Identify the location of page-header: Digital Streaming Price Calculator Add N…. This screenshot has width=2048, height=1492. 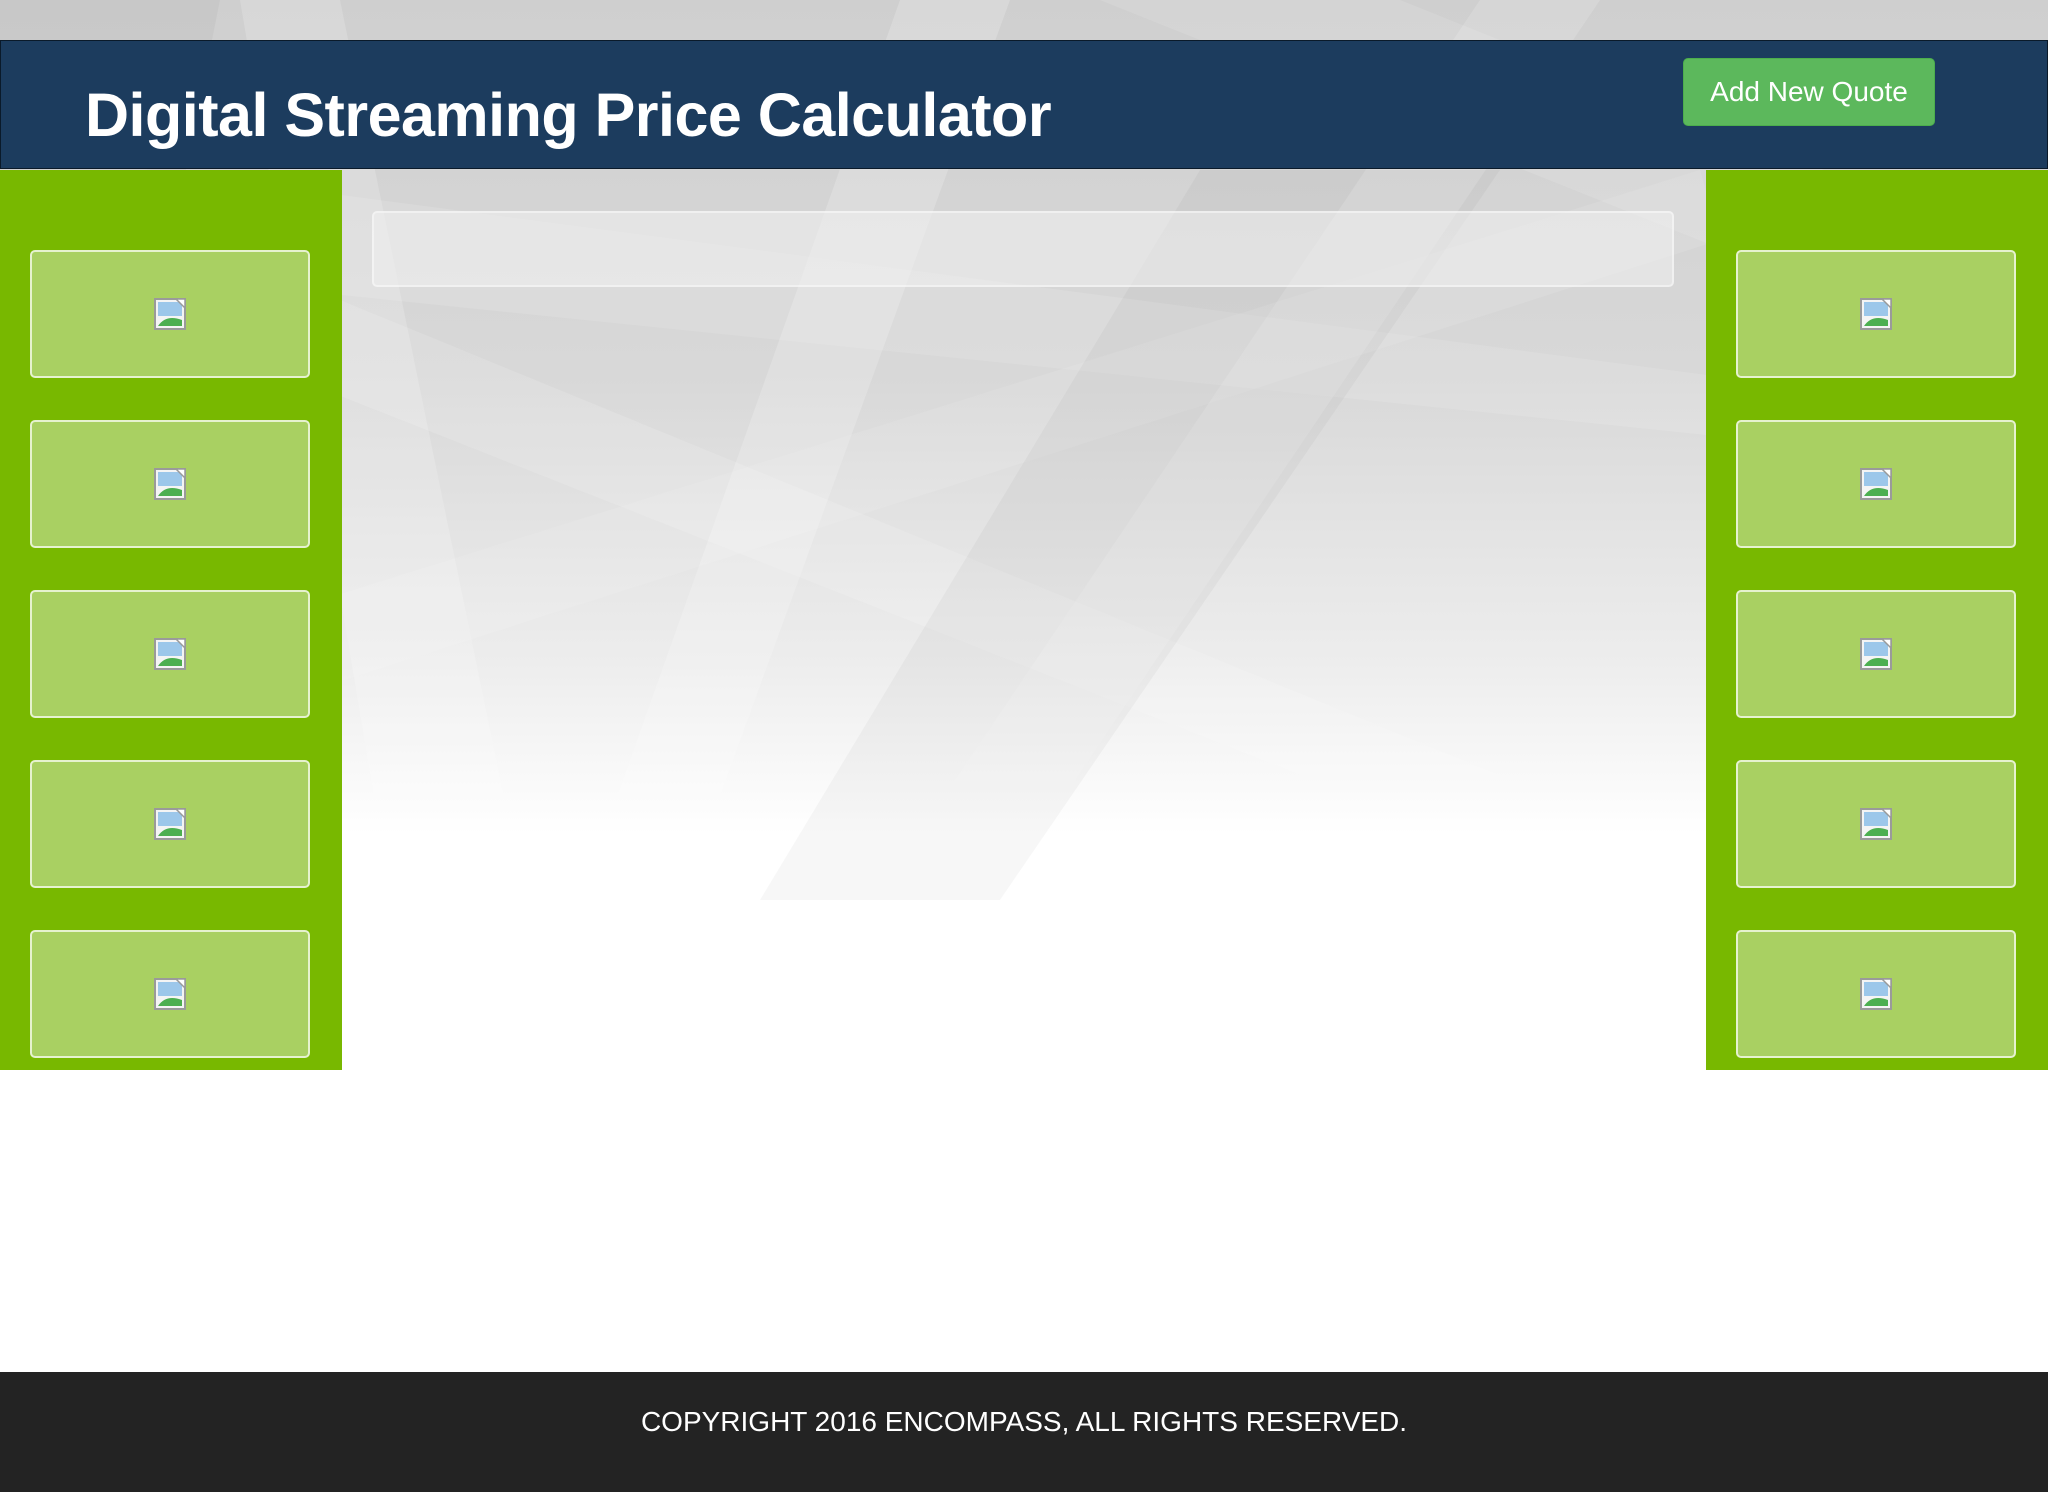
(1024, 104).